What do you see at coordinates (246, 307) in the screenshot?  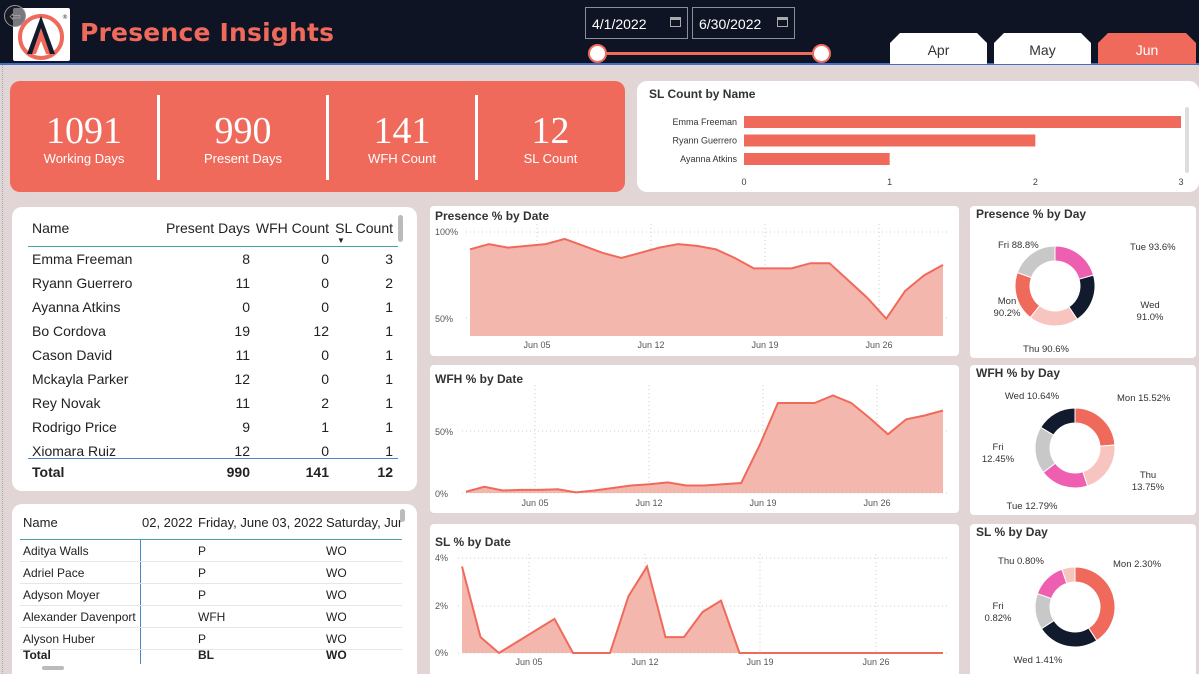 I see `cell-present: 0` at bounding box center [246, 307].